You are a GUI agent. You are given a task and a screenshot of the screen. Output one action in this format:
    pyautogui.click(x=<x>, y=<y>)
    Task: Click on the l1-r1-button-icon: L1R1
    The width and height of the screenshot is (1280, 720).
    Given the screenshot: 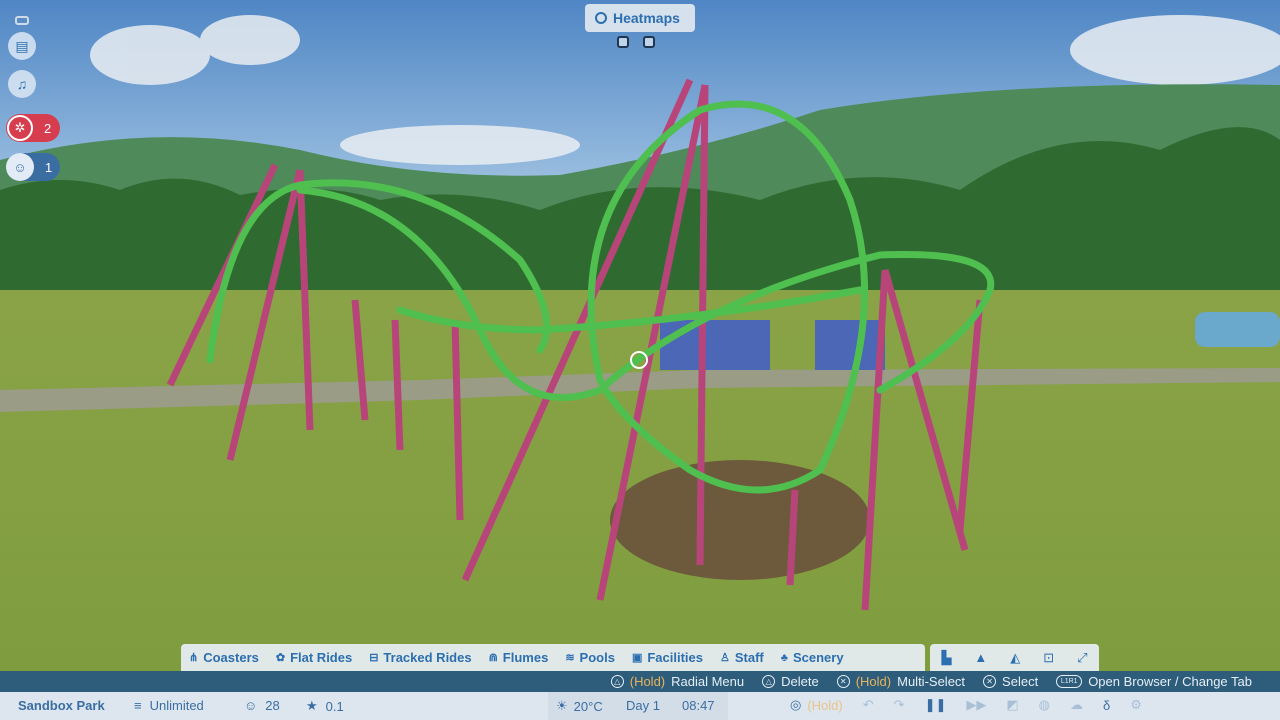 What is the action you would take?
    pyautogui.click(x=1069, y=681)
    